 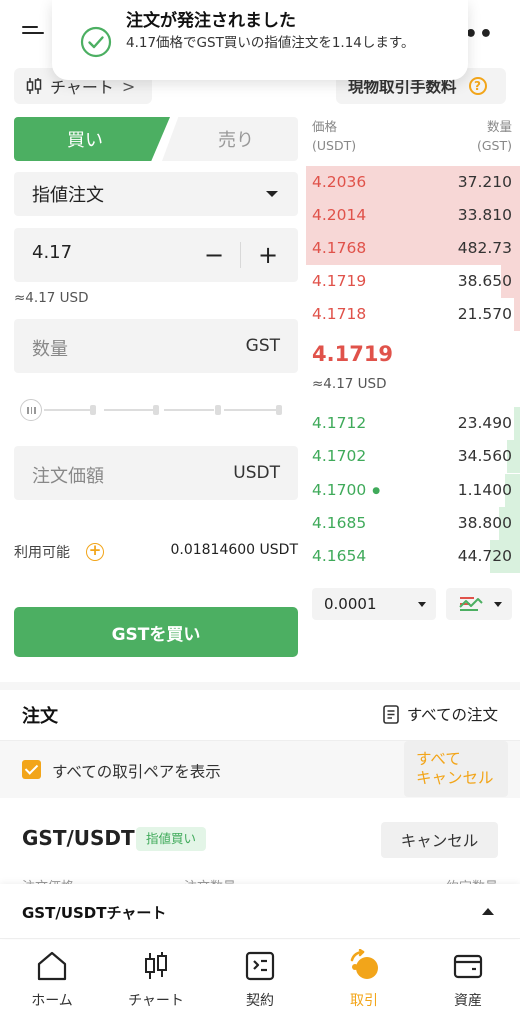 What do you see at coordinates (484, 248) in the screenshot?
I see `ask-quantity: 482.73` at bounding box center [484, 248].